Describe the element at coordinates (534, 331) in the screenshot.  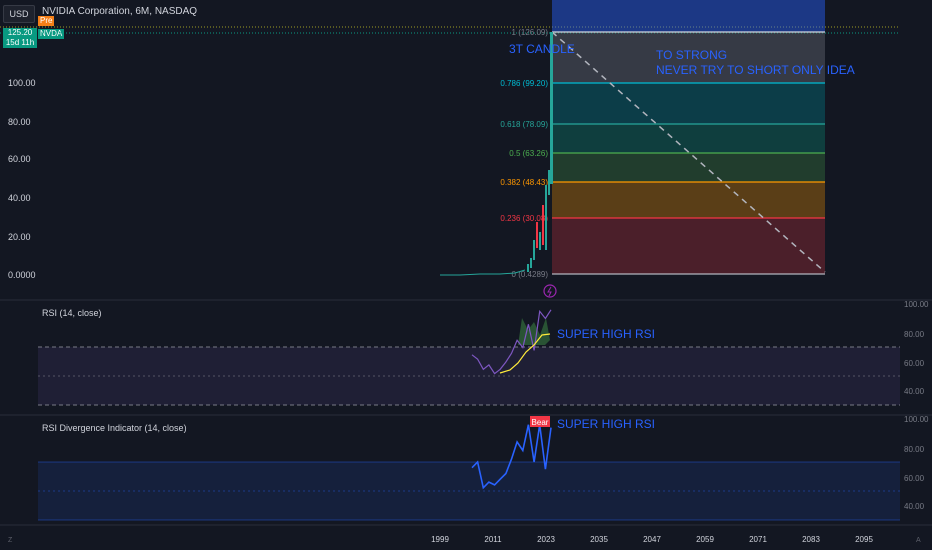
I see `rsi-overbought-fill` at that location.